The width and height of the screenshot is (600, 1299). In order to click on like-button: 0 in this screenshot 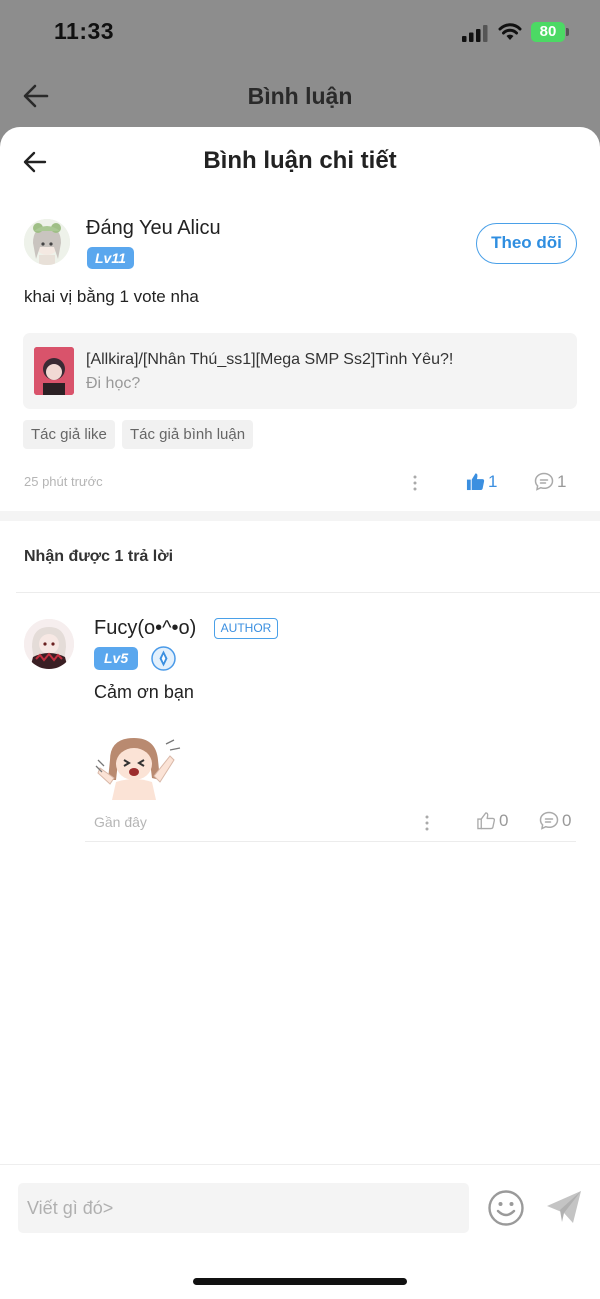, I will do `click(496, 822)`.